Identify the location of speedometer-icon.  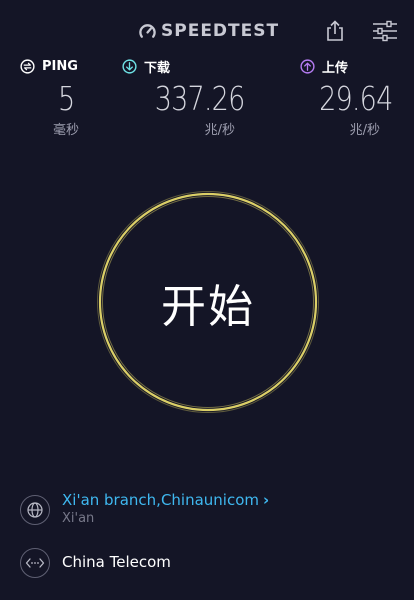
(147, 30).